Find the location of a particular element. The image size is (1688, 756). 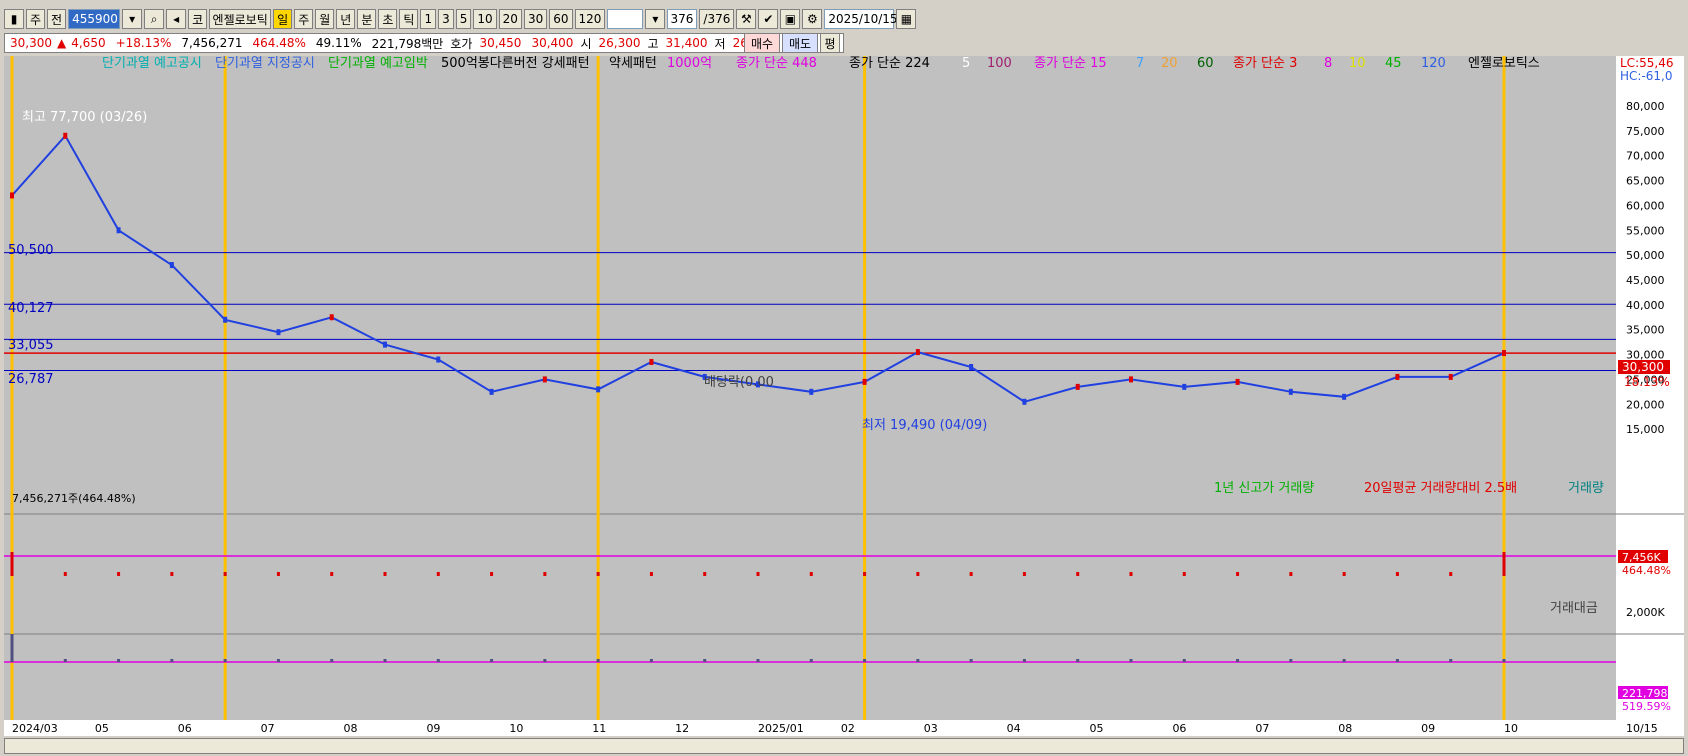

interval-tick: 틱 is located at coordinates (409, 19).